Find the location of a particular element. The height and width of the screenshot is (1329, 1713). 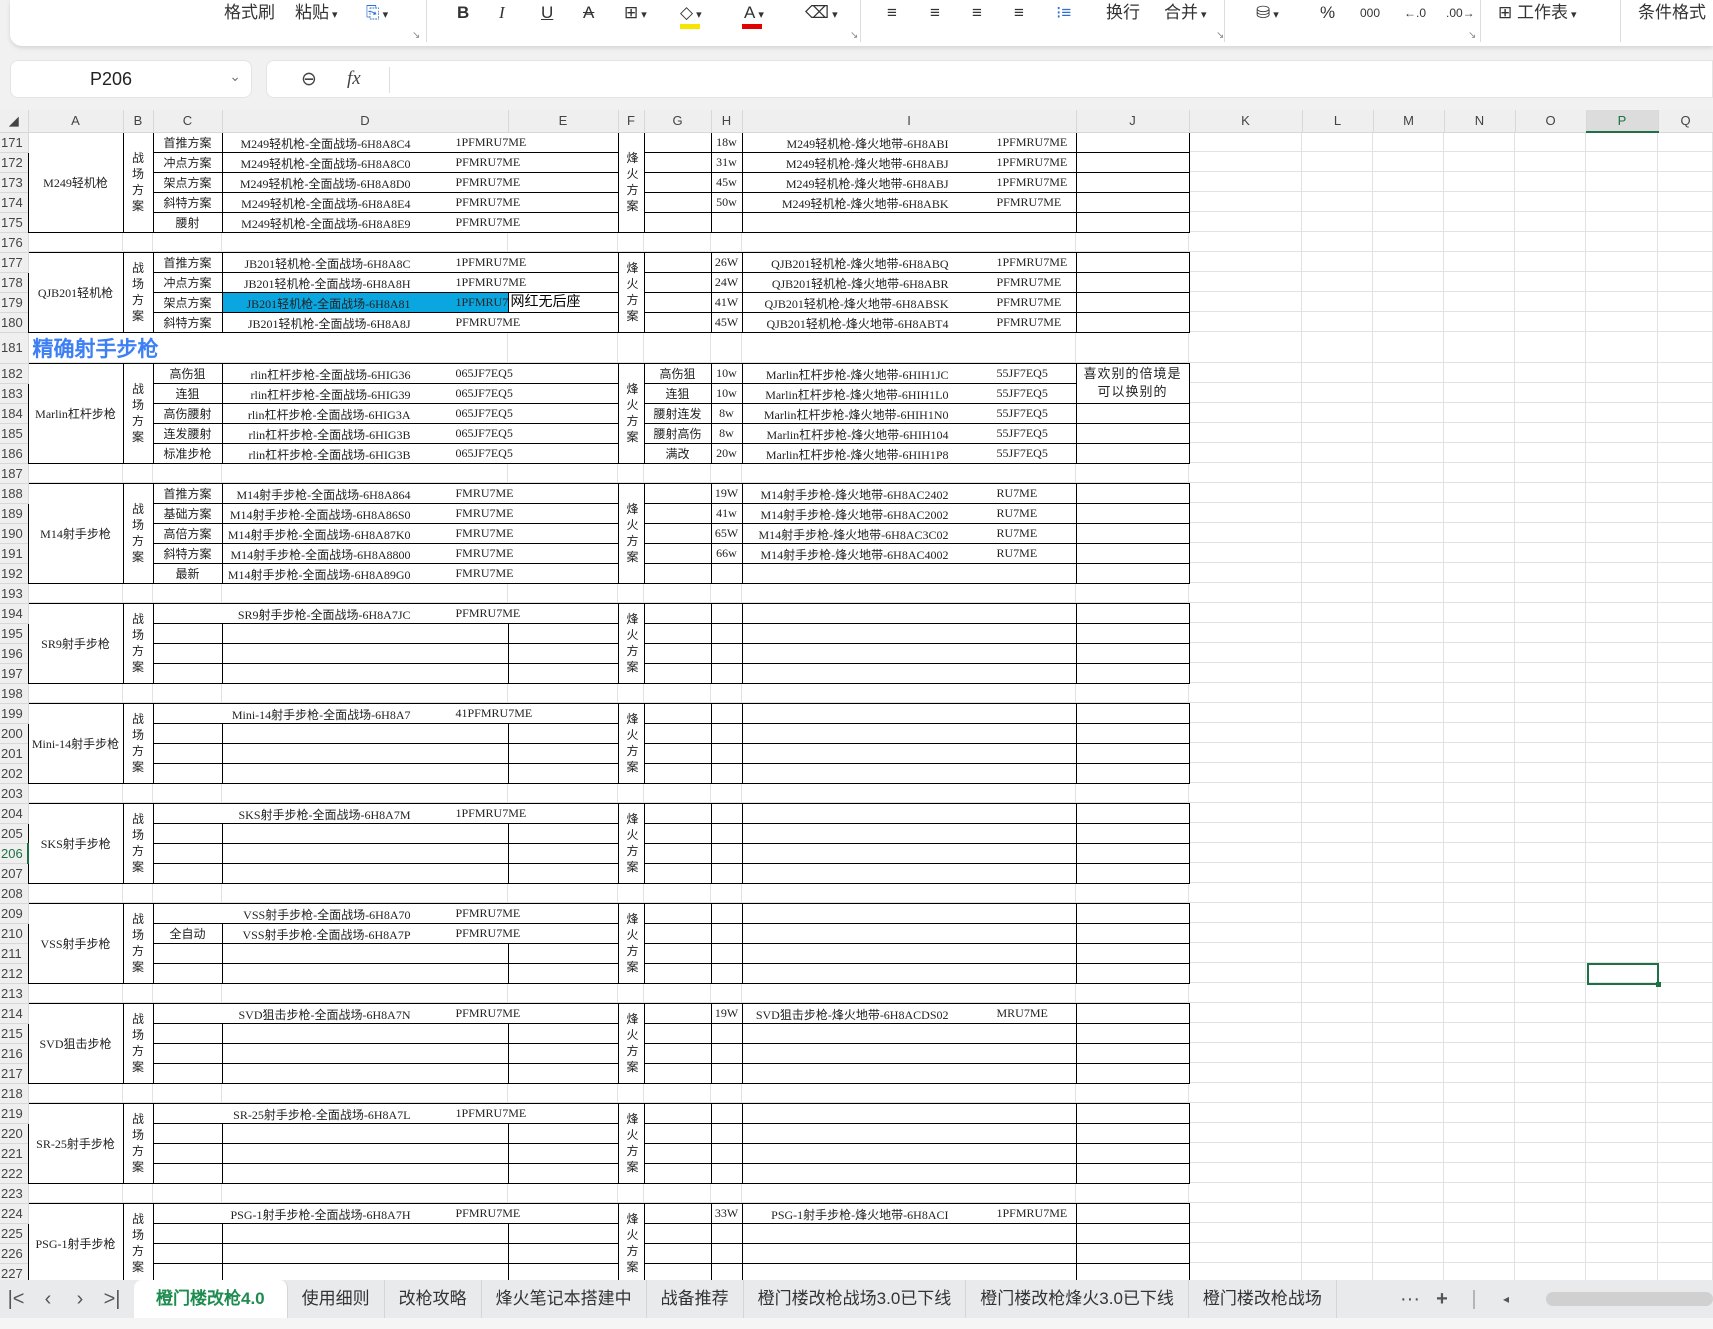

row-header-200: 200 is located at coordinates (14, 733).